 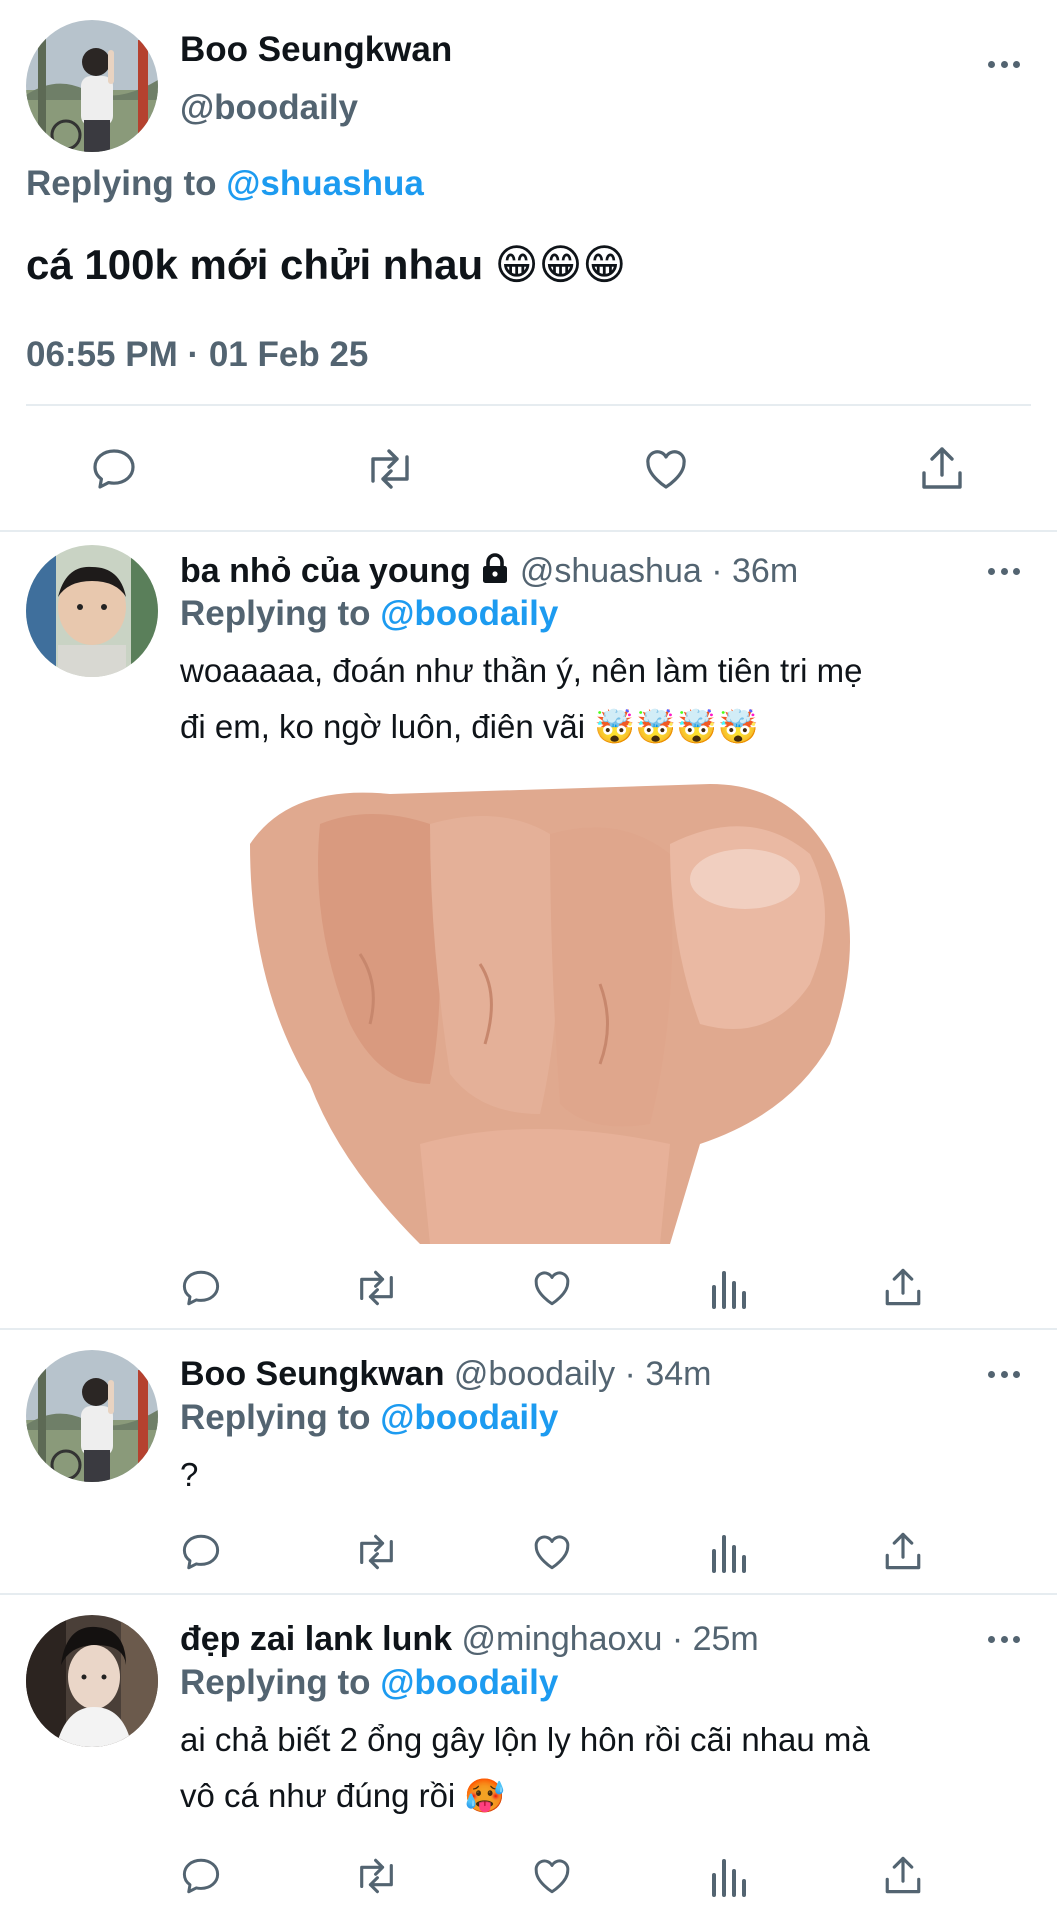 What do you see at coordinates (269, 108) in the screenshot?
I see `main-handle: @boodaily` at bounding box center [269, 108].